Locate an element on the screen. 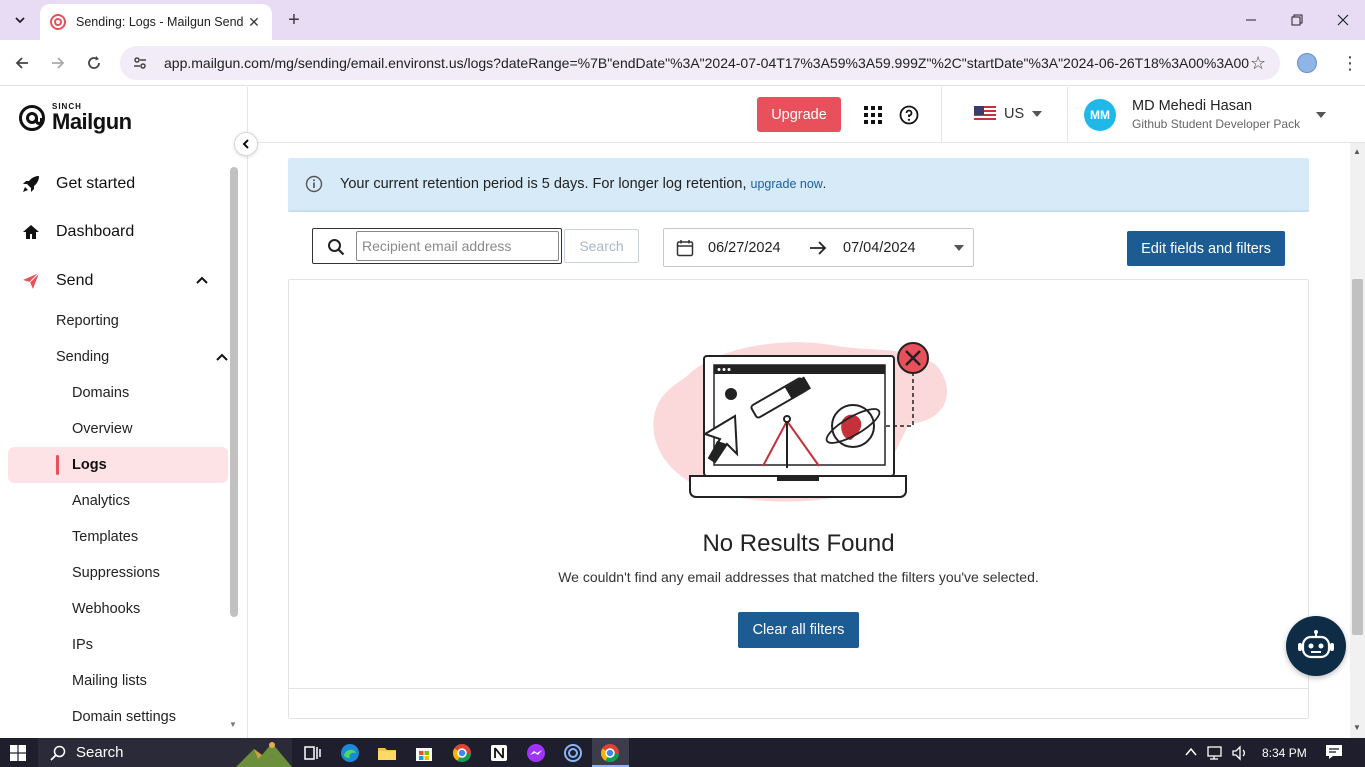  info-icon is located at coordinates (314, 184).